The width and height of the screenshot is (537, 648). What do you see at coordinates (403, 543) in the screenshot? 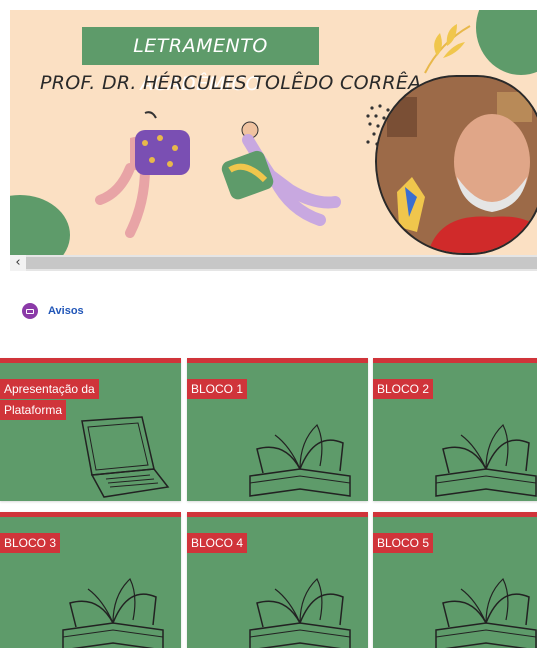
I see `card-label: BLOCO 5` at bounding box center [403, 543].